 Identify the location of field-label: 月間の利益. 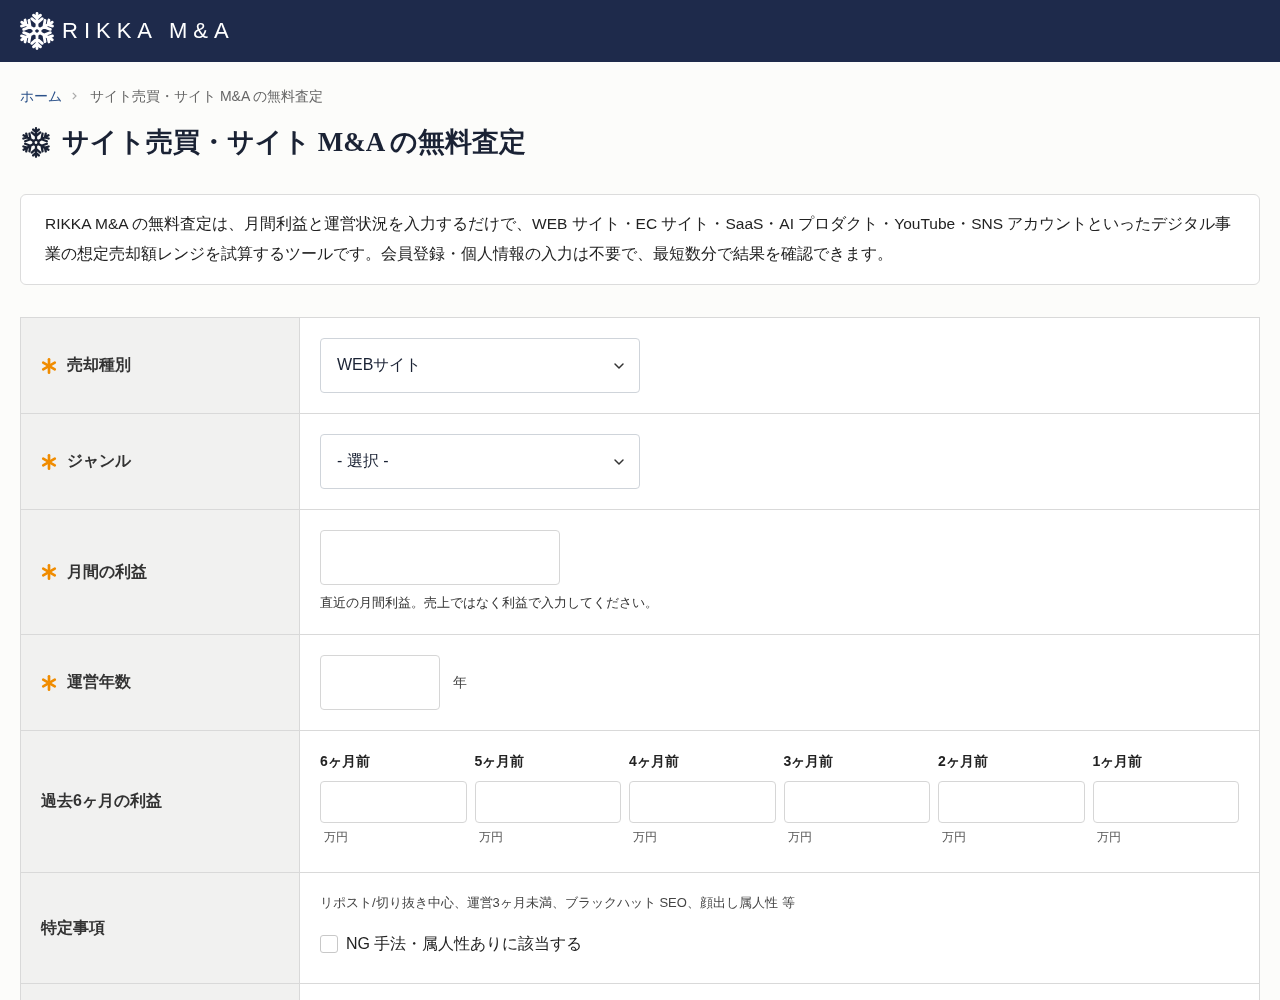
(107, 571).